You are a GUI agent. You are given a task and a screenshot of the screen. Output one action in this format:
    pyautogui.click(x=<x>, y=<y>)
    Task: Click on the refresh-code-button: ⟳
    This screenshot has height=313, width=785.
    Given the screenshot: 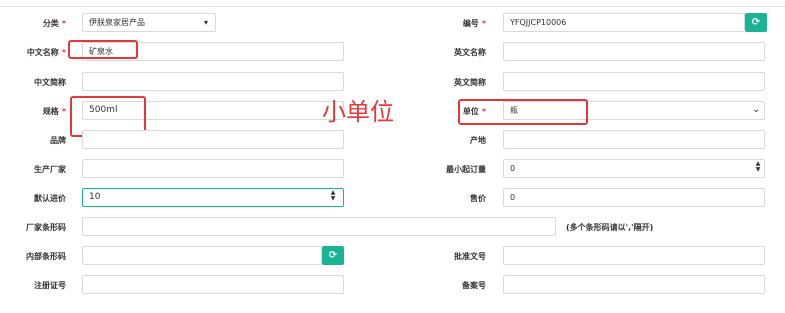 What is the action you would take?
    pyautogui.click(x=756, y=22)
    